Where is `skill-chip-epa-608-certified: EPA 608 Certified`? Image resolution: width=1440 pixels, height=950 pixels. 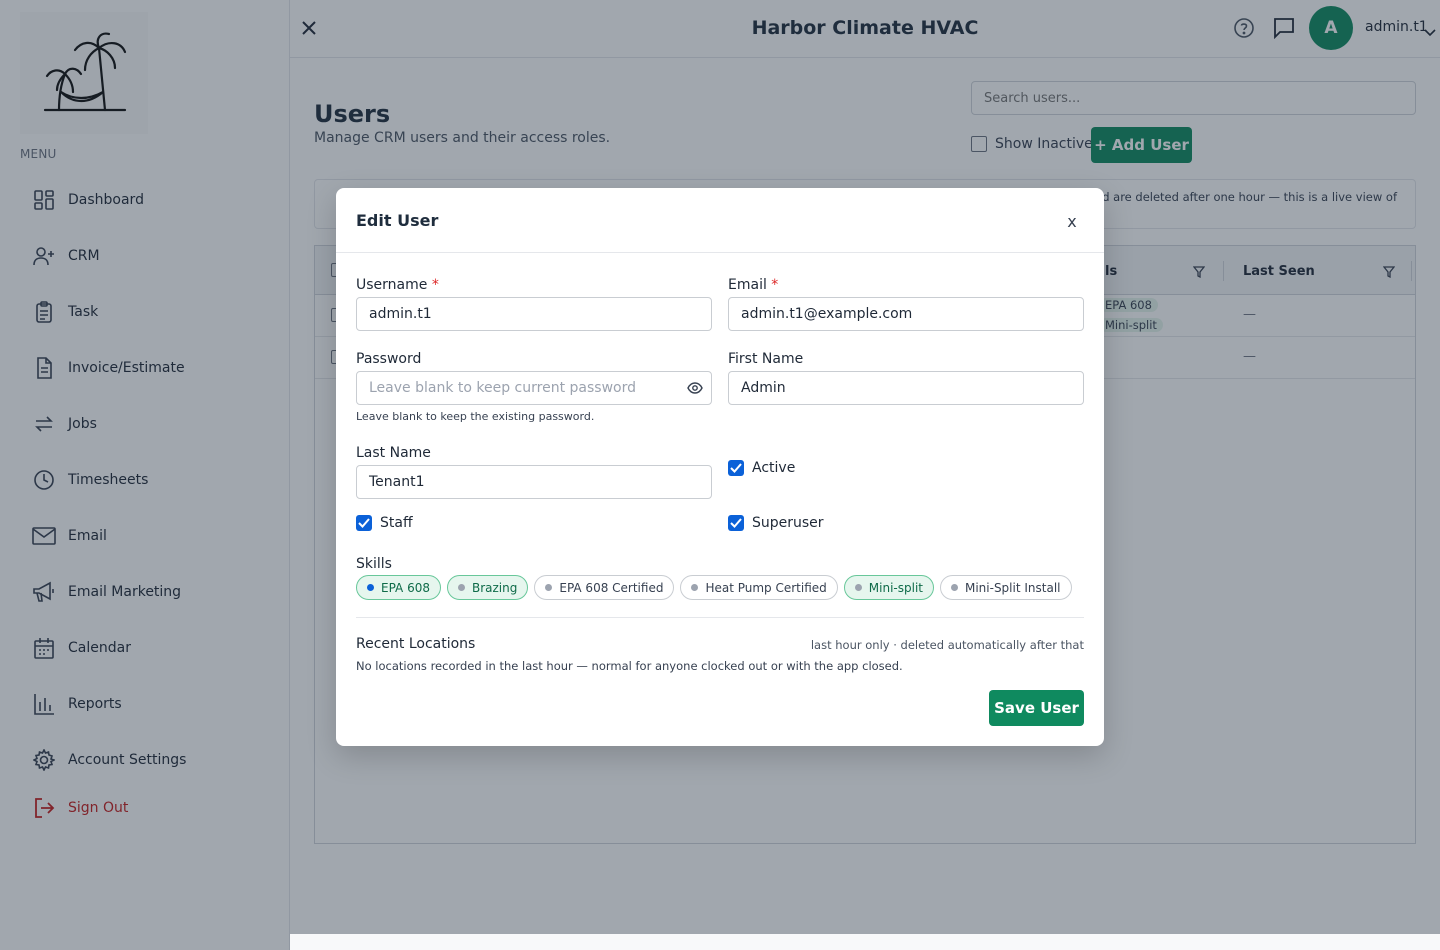
skill-chip-epa-608-certified: EPA 608 Certified is located at coordinates (604, 587).